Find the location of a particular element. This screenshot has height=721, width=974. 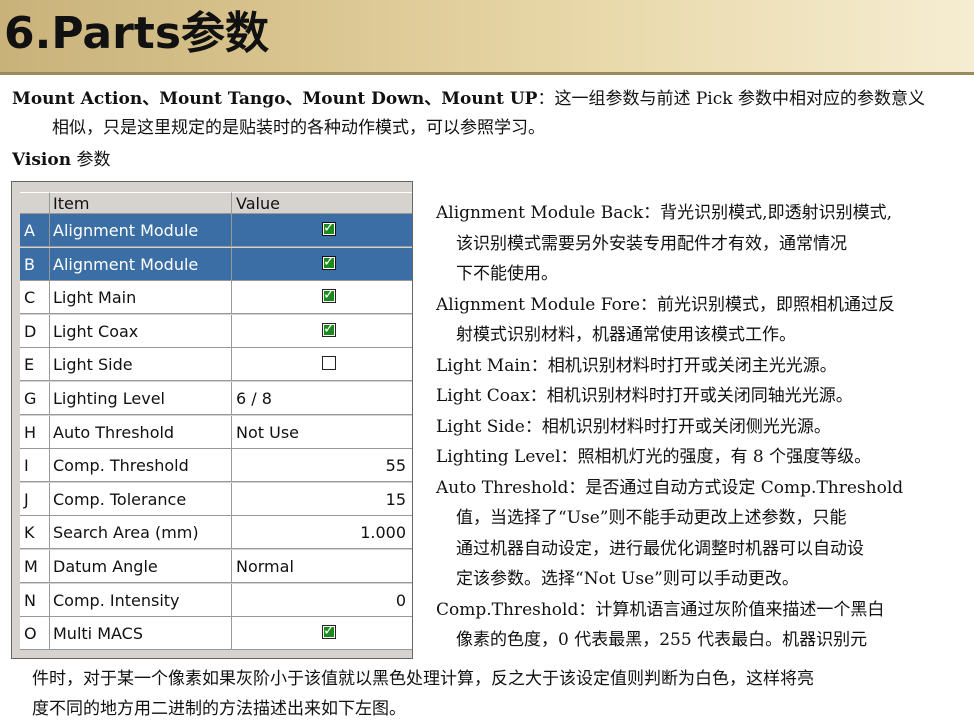

row-item: Lighting Level is located at coordinates (141, 398).